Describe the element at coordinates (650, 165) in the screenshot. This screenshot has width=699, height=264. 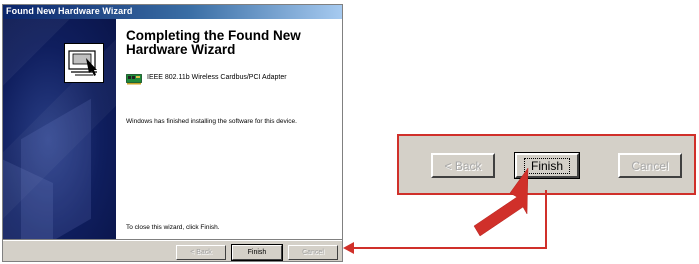
I see `callout-cancel-button: Cancel` at that location.